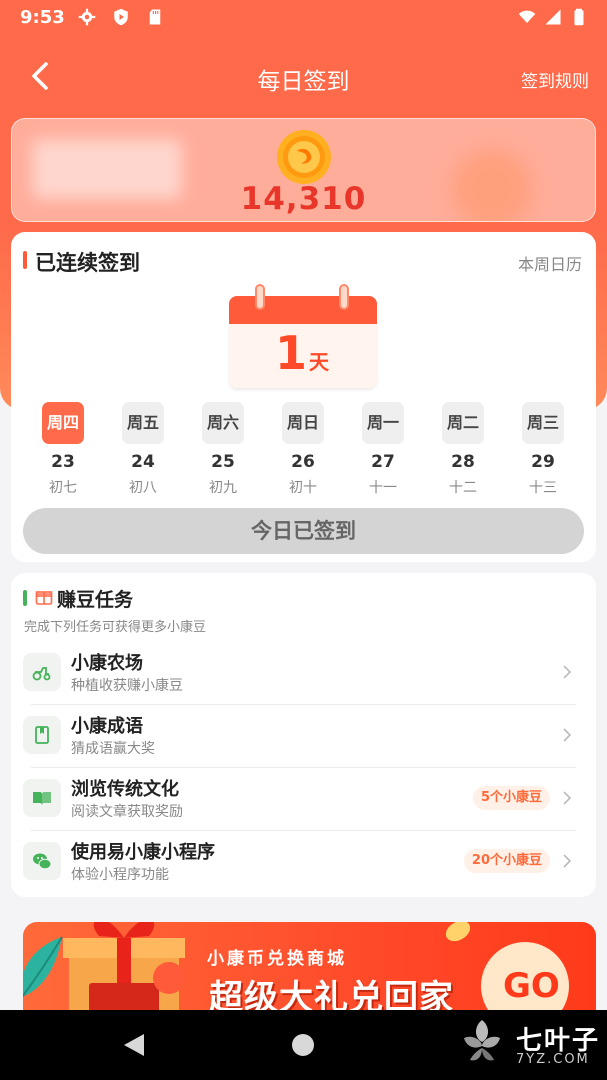 The width and height of the screenshot is (607, 1080). What do you see at coordinates (155, 17) in the screenshot?
I see `sd-card-icon` at bounding box center [155, 17].